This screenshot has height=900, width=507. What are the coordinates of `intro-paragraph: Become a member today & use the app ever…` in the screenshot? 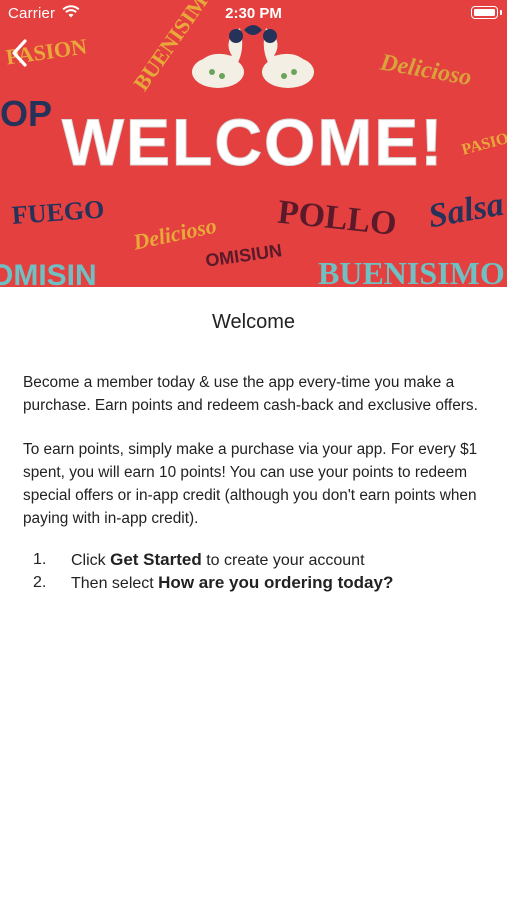 It's located at (250, 394).